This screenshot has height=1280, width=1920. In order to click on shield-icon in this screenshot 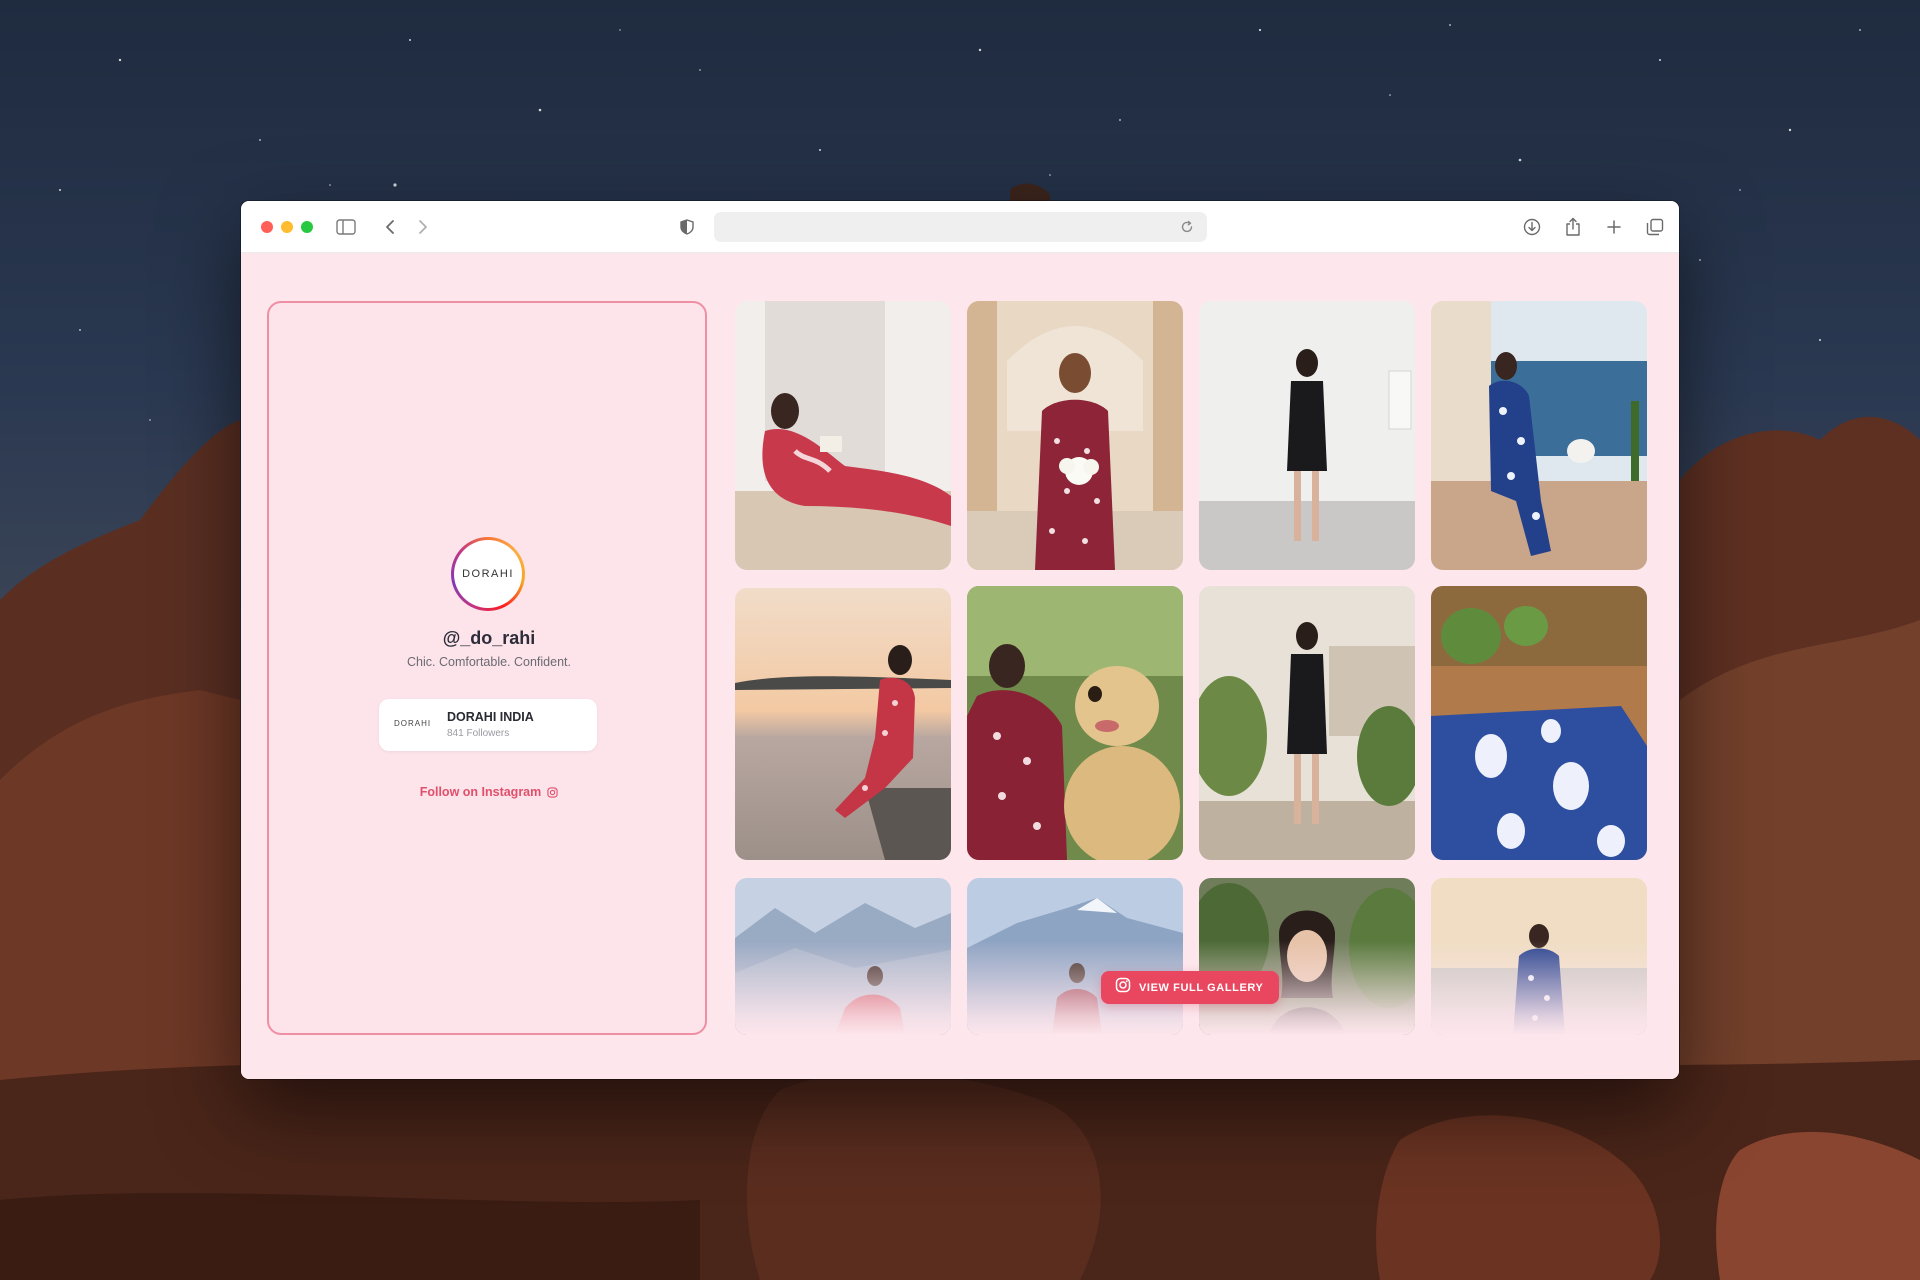, I will do `click(687, 227)`.